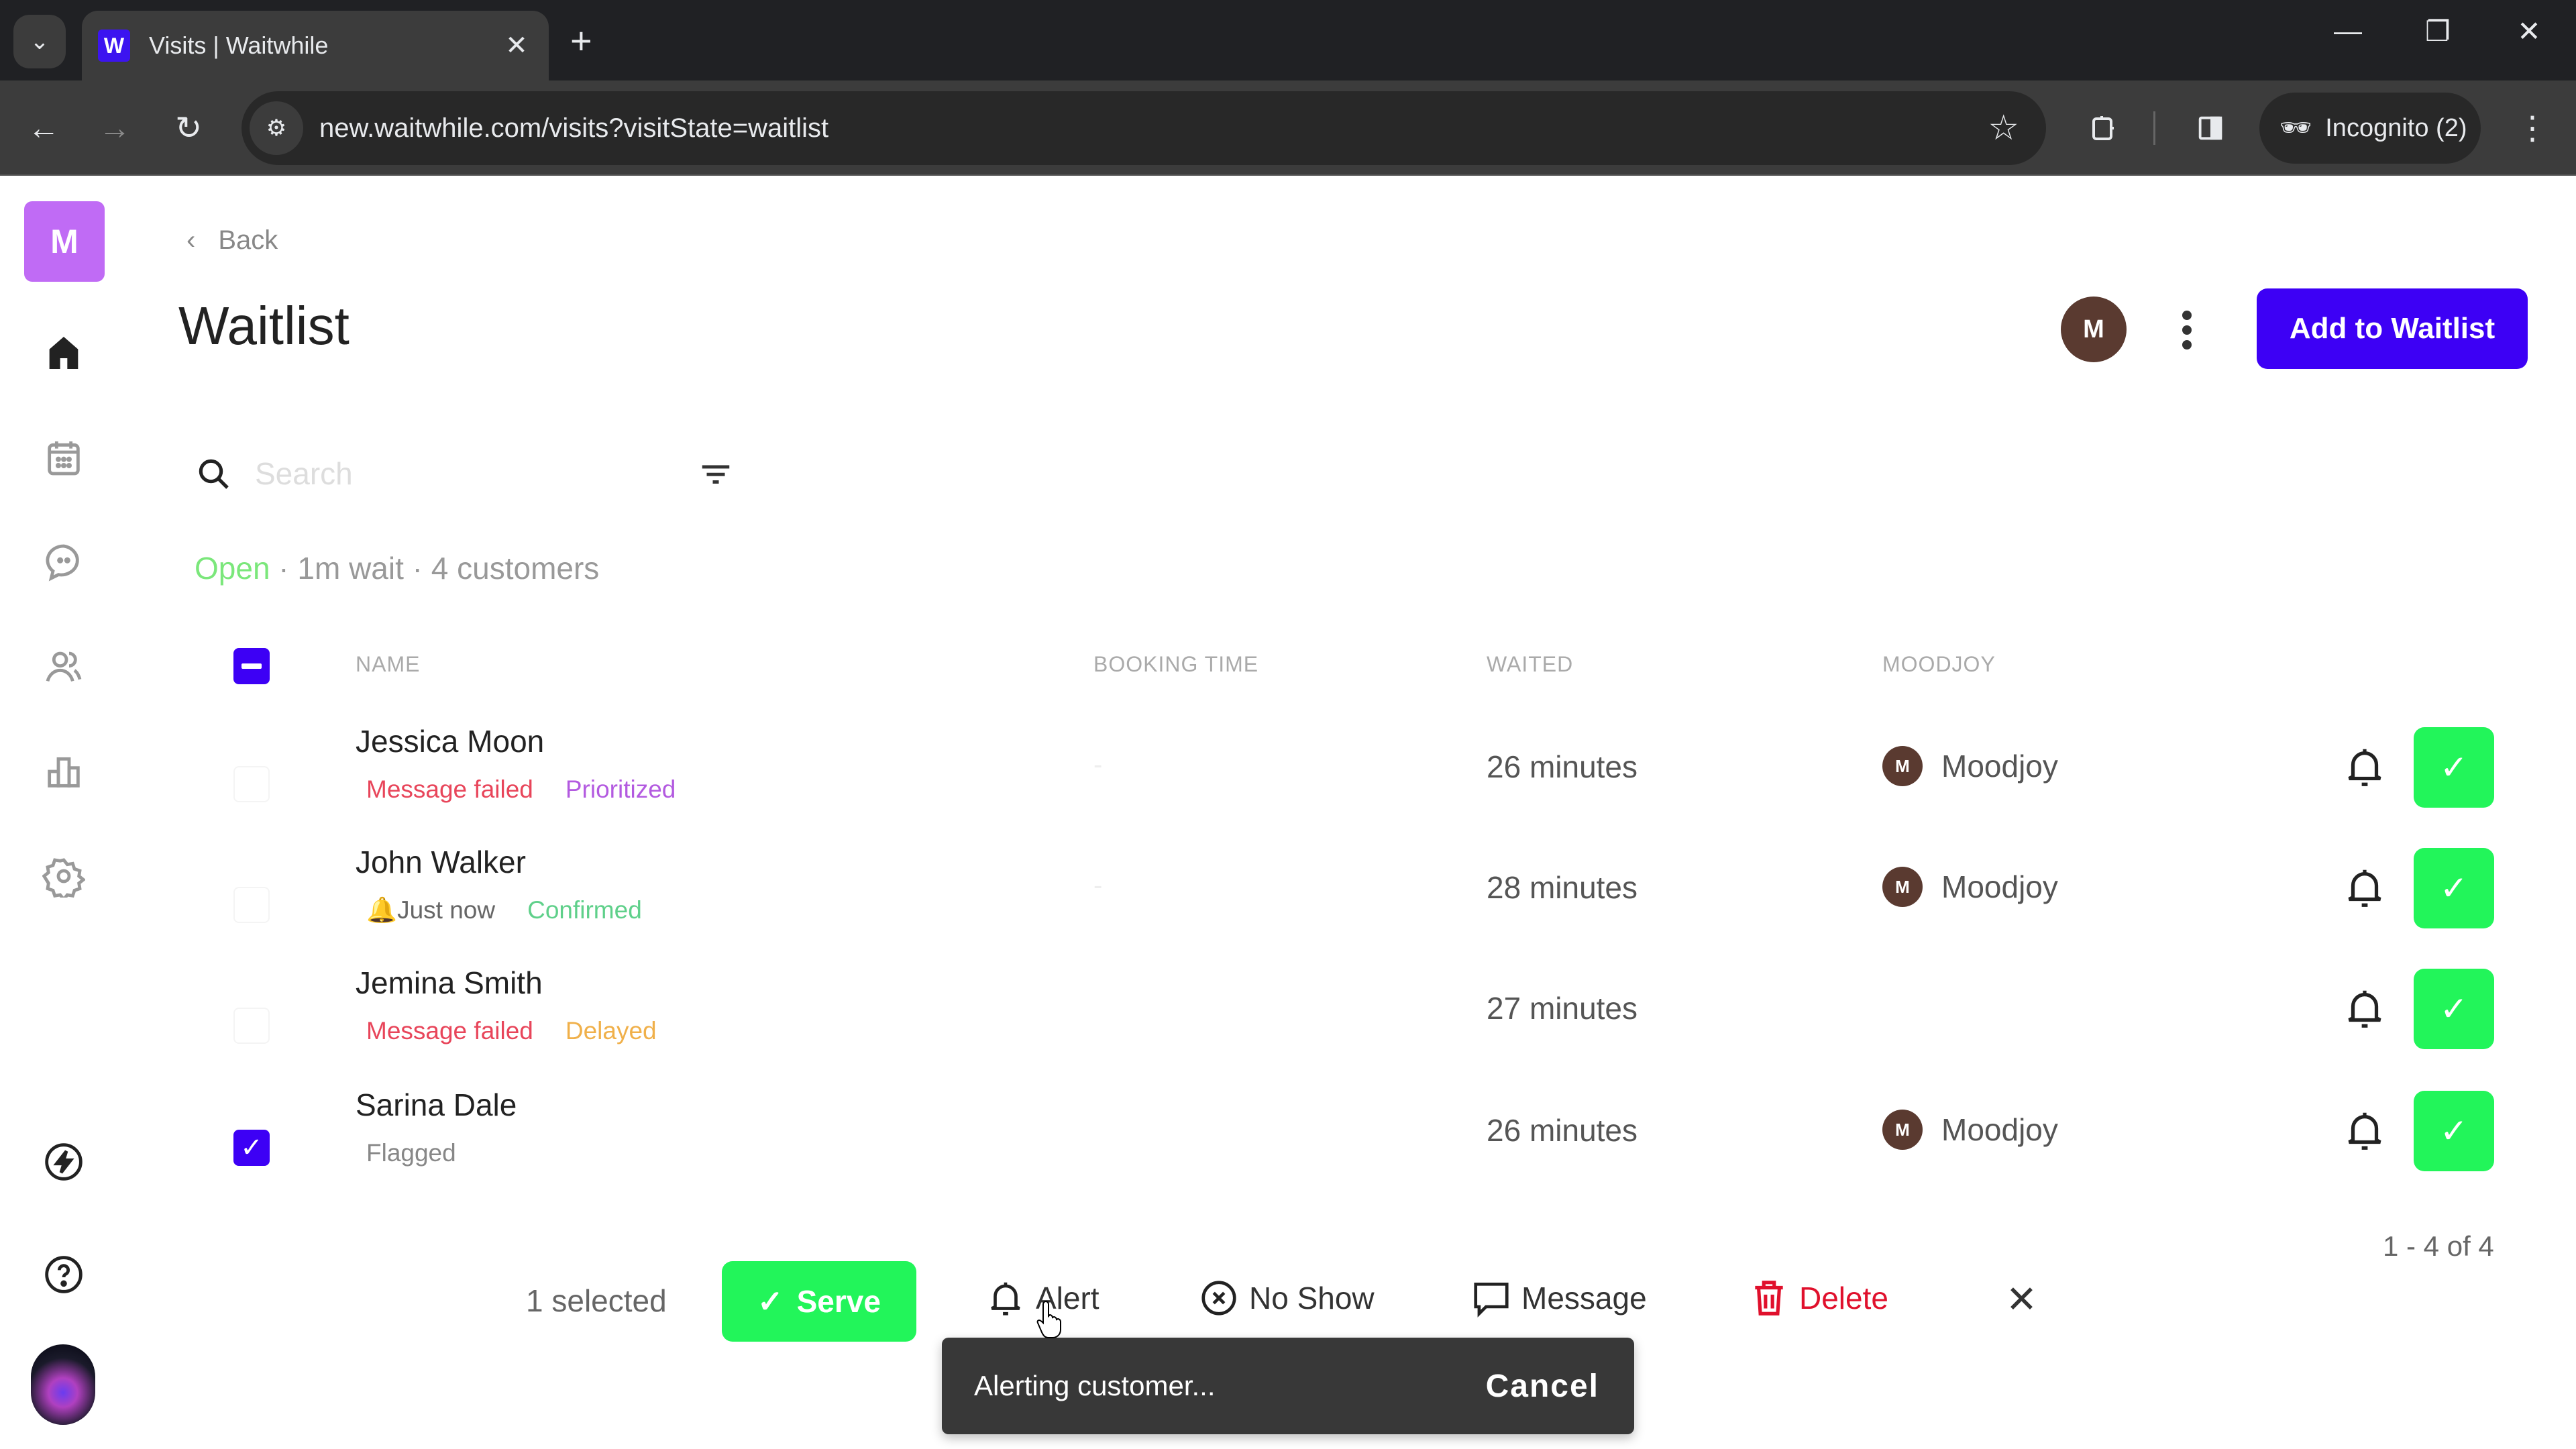 This screenshot has width=2576, height=1449. What do you see at coordinates (232, 240) in the screenshot?
I see `back-link: ‹ Back` at bounding box center [232, 240].